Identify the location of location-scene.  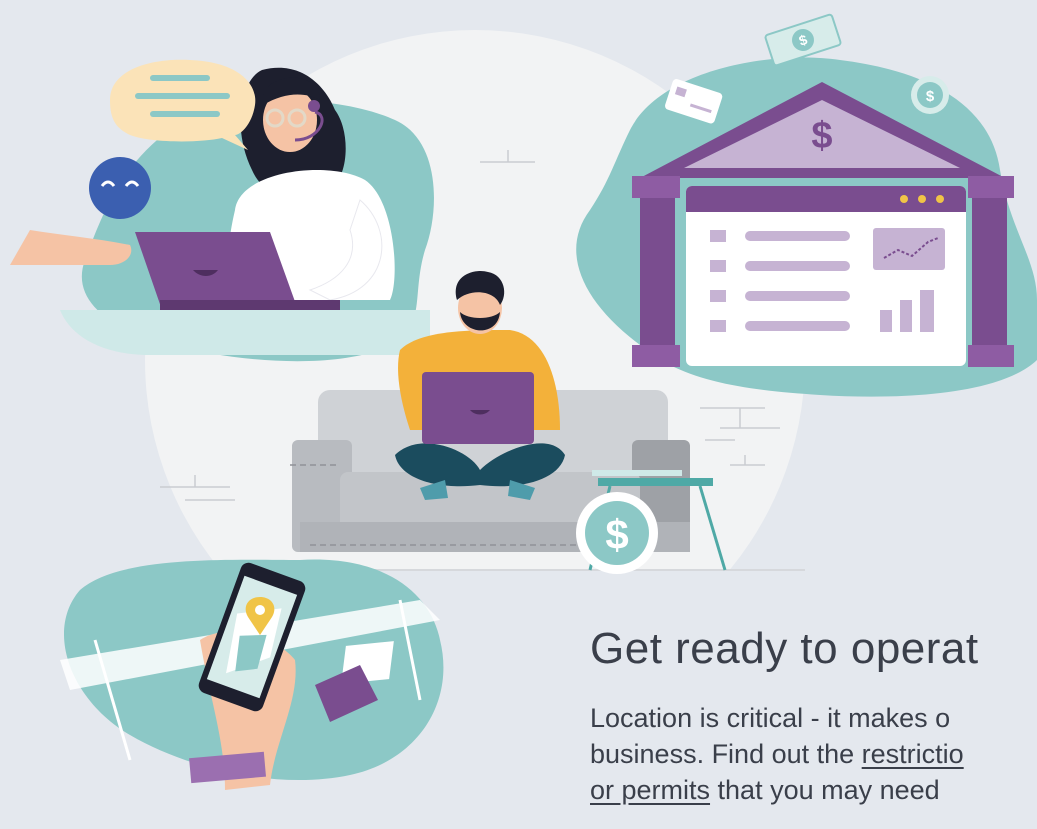
(252, 674).